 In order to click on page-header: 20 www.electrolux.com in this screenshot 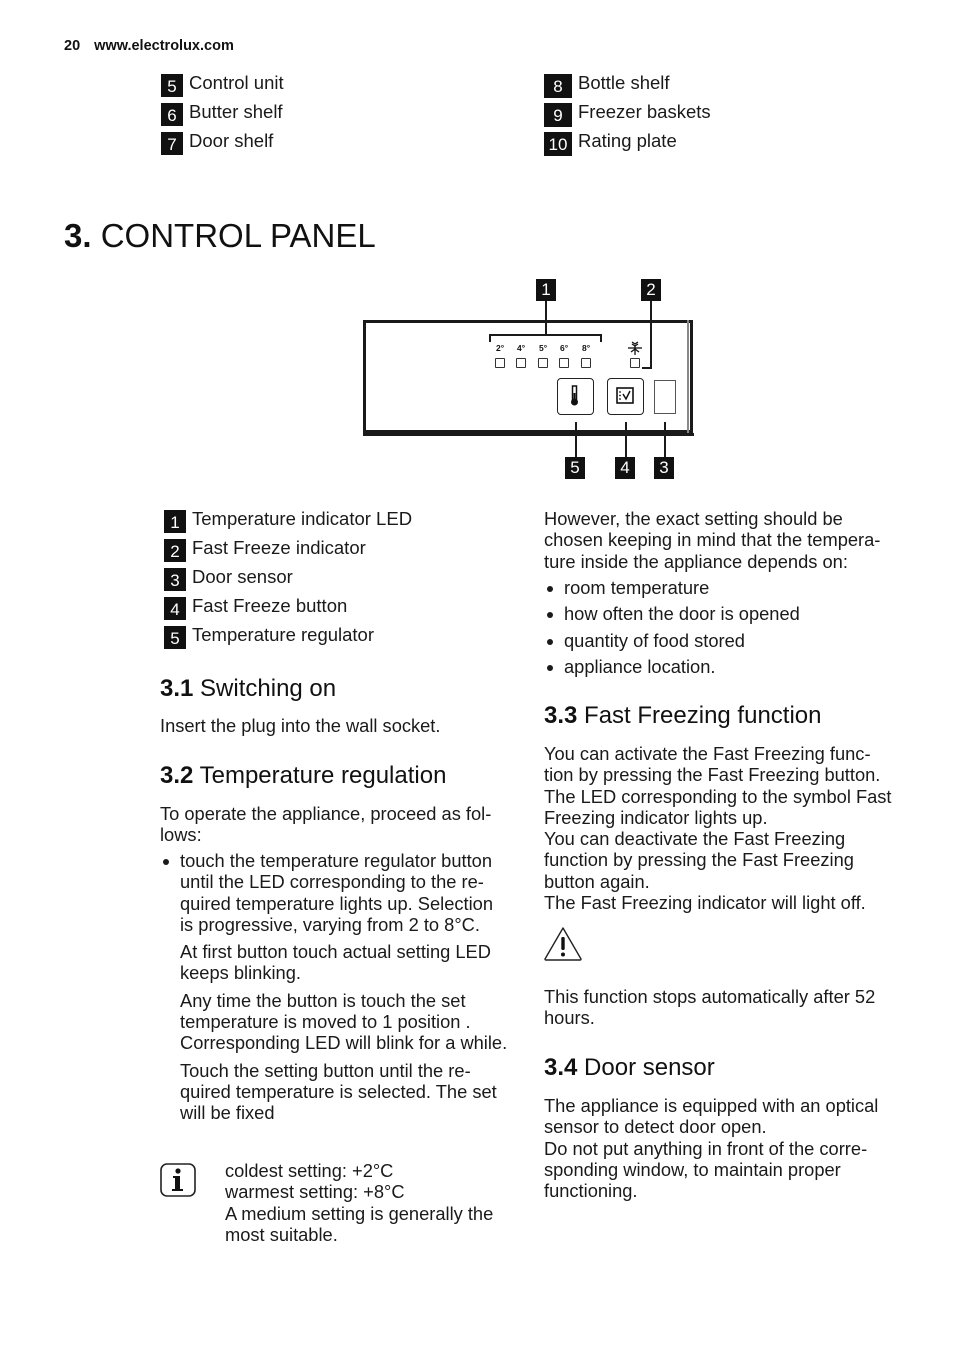, I will do `click(149, 46)`.